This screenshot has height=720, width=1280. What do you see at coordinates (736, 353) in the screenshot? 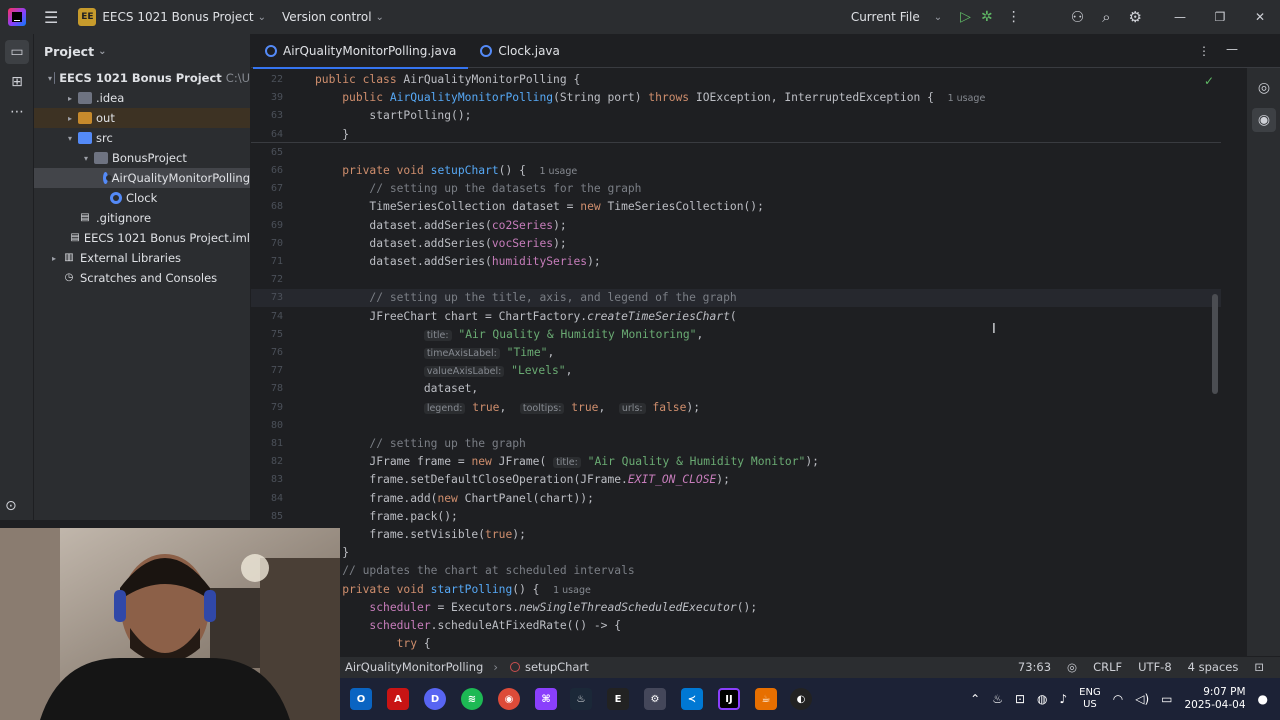
I see `code-line: 76 timeAxisLabel: "Time",` at bounding box center [736, 353].